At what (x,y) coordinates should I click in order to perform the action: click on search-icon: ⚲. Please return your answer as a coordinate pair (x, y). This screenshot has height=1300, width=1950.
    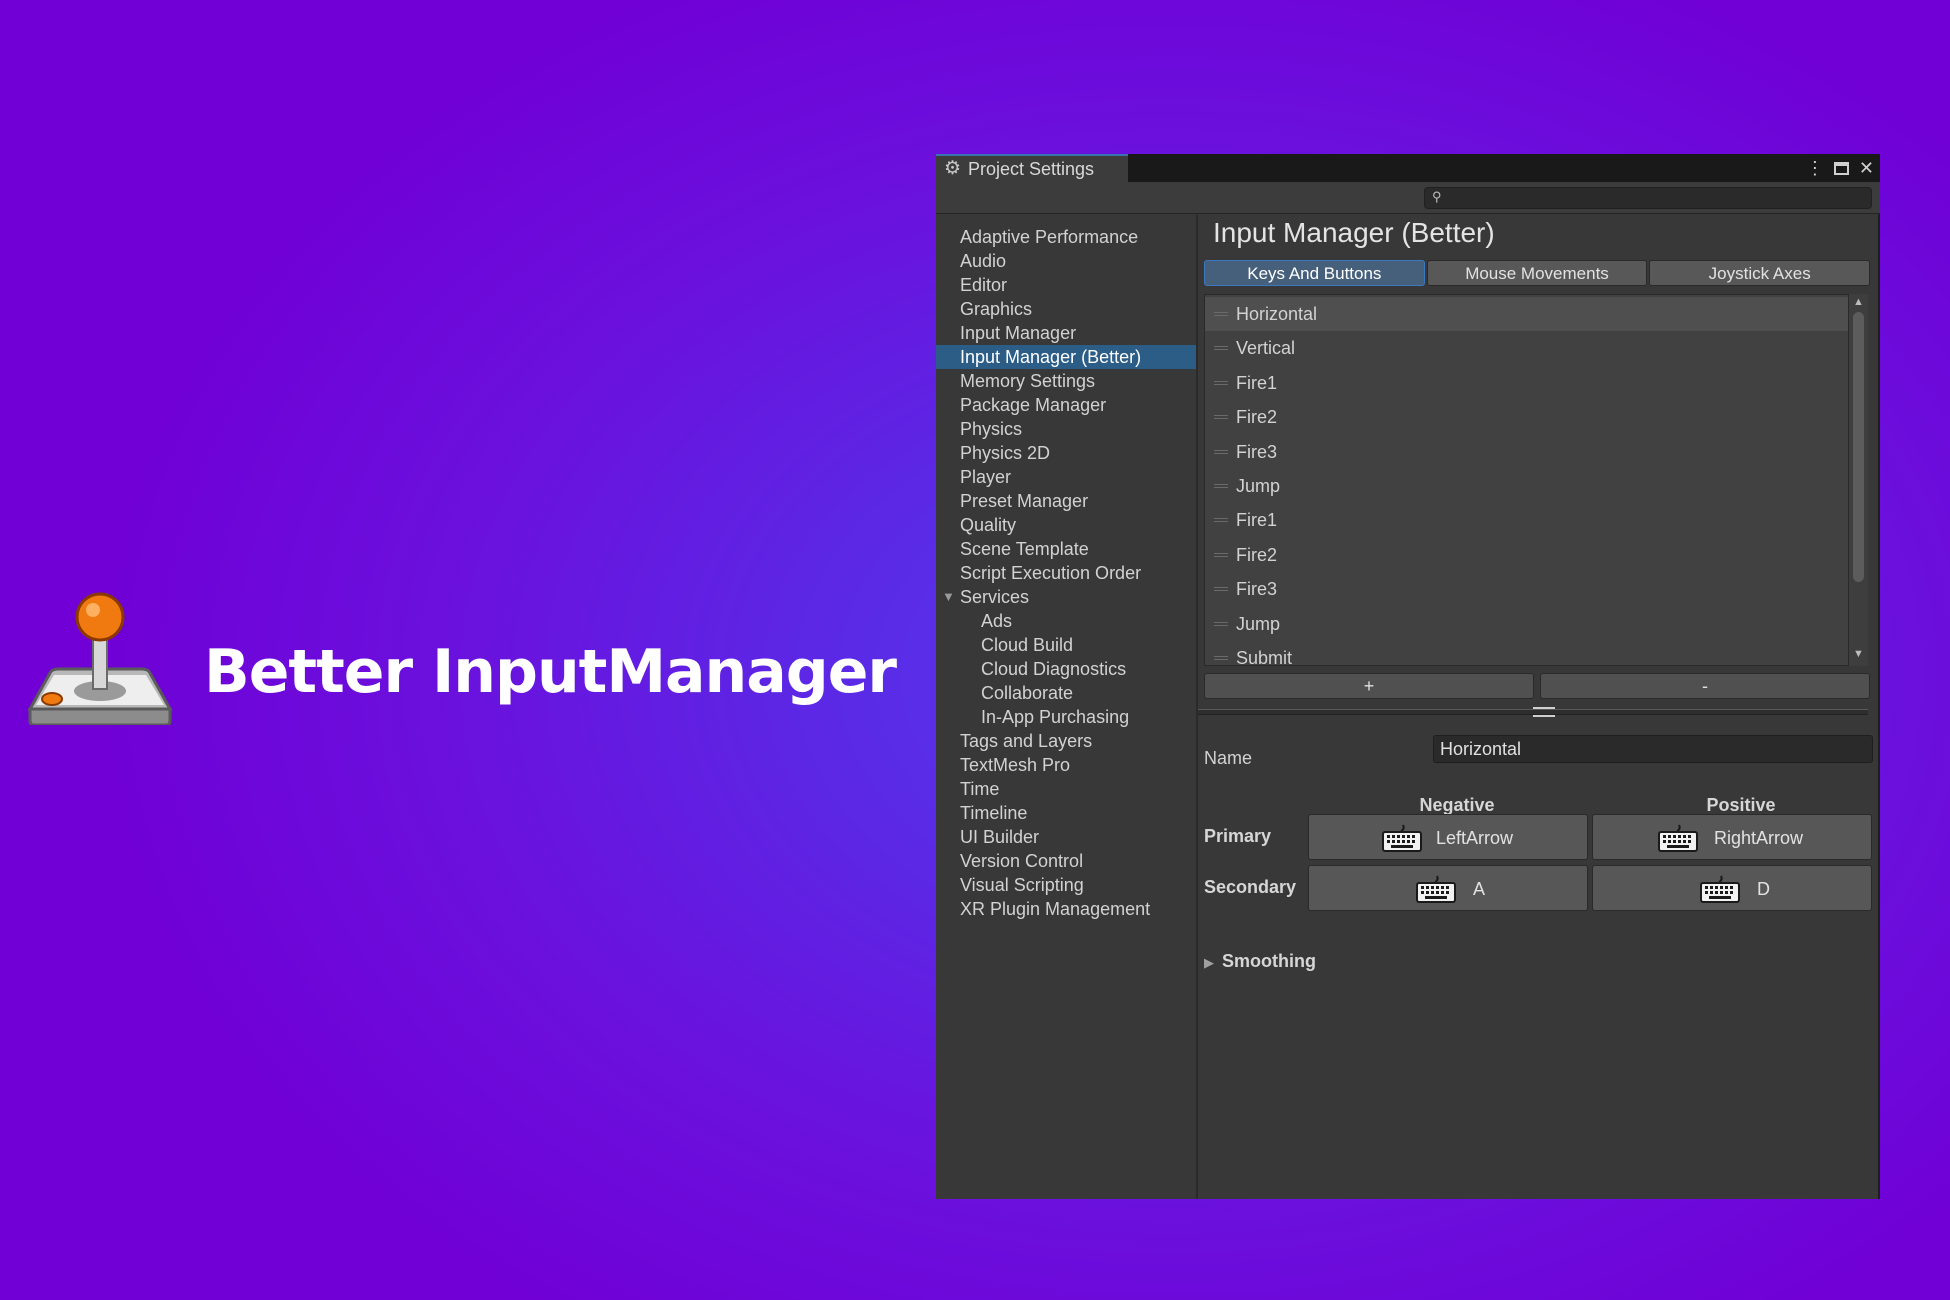
    Looking at the image, I should click on (1437, 196).